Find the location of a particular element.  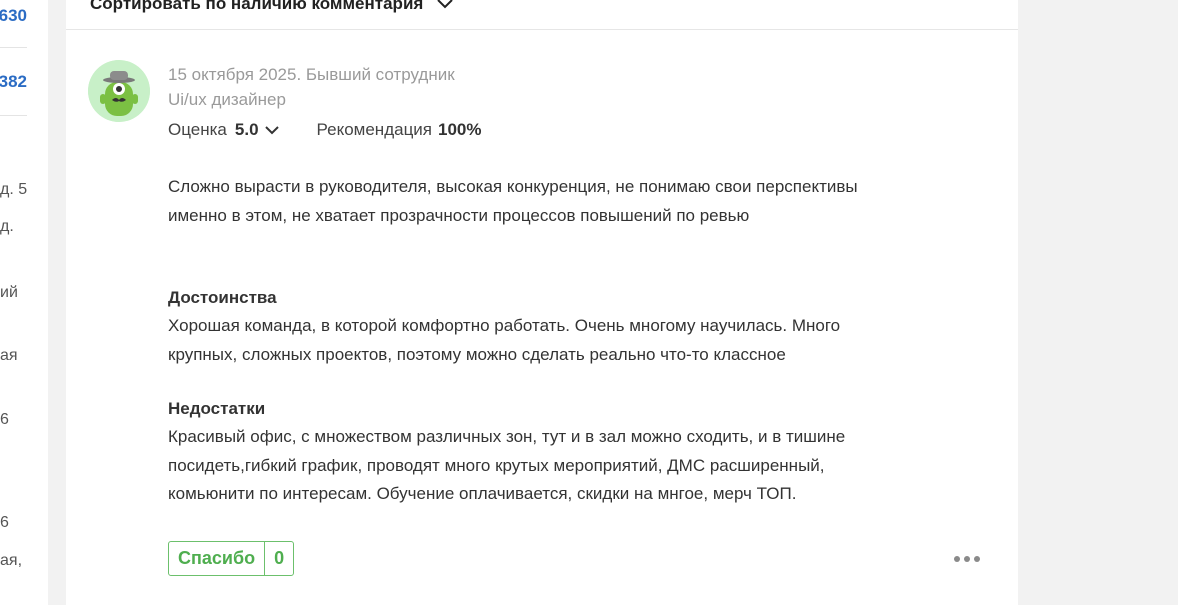

rating-label: Оценка is located at coordinates (197, 129).